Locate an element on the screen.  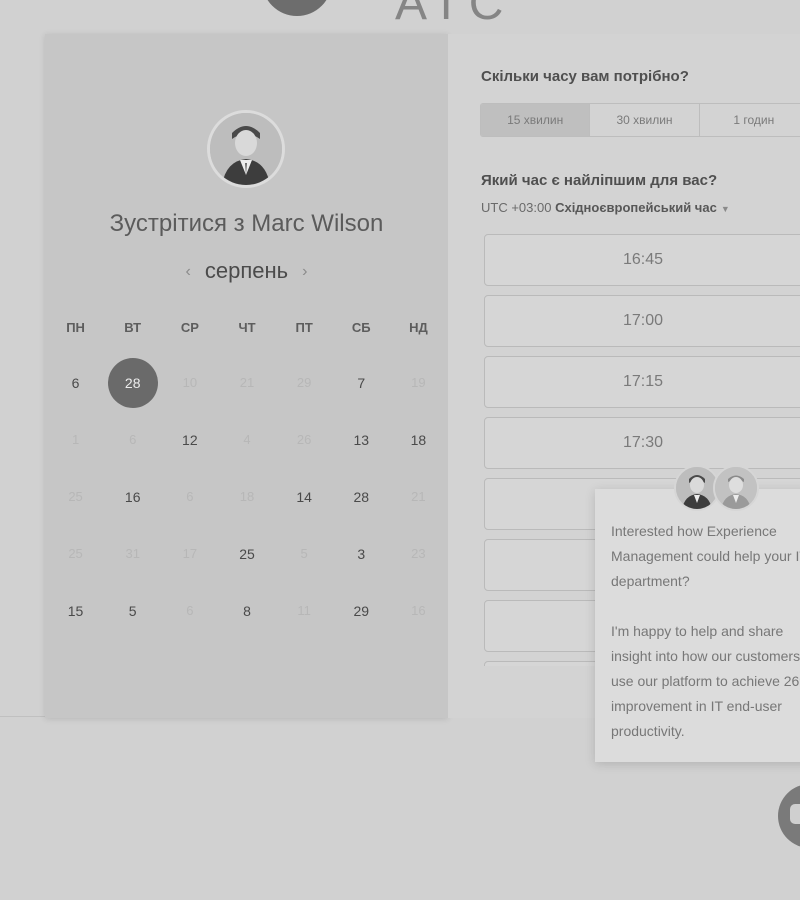
day-cell: 14 is located at coordinates (304, 496).